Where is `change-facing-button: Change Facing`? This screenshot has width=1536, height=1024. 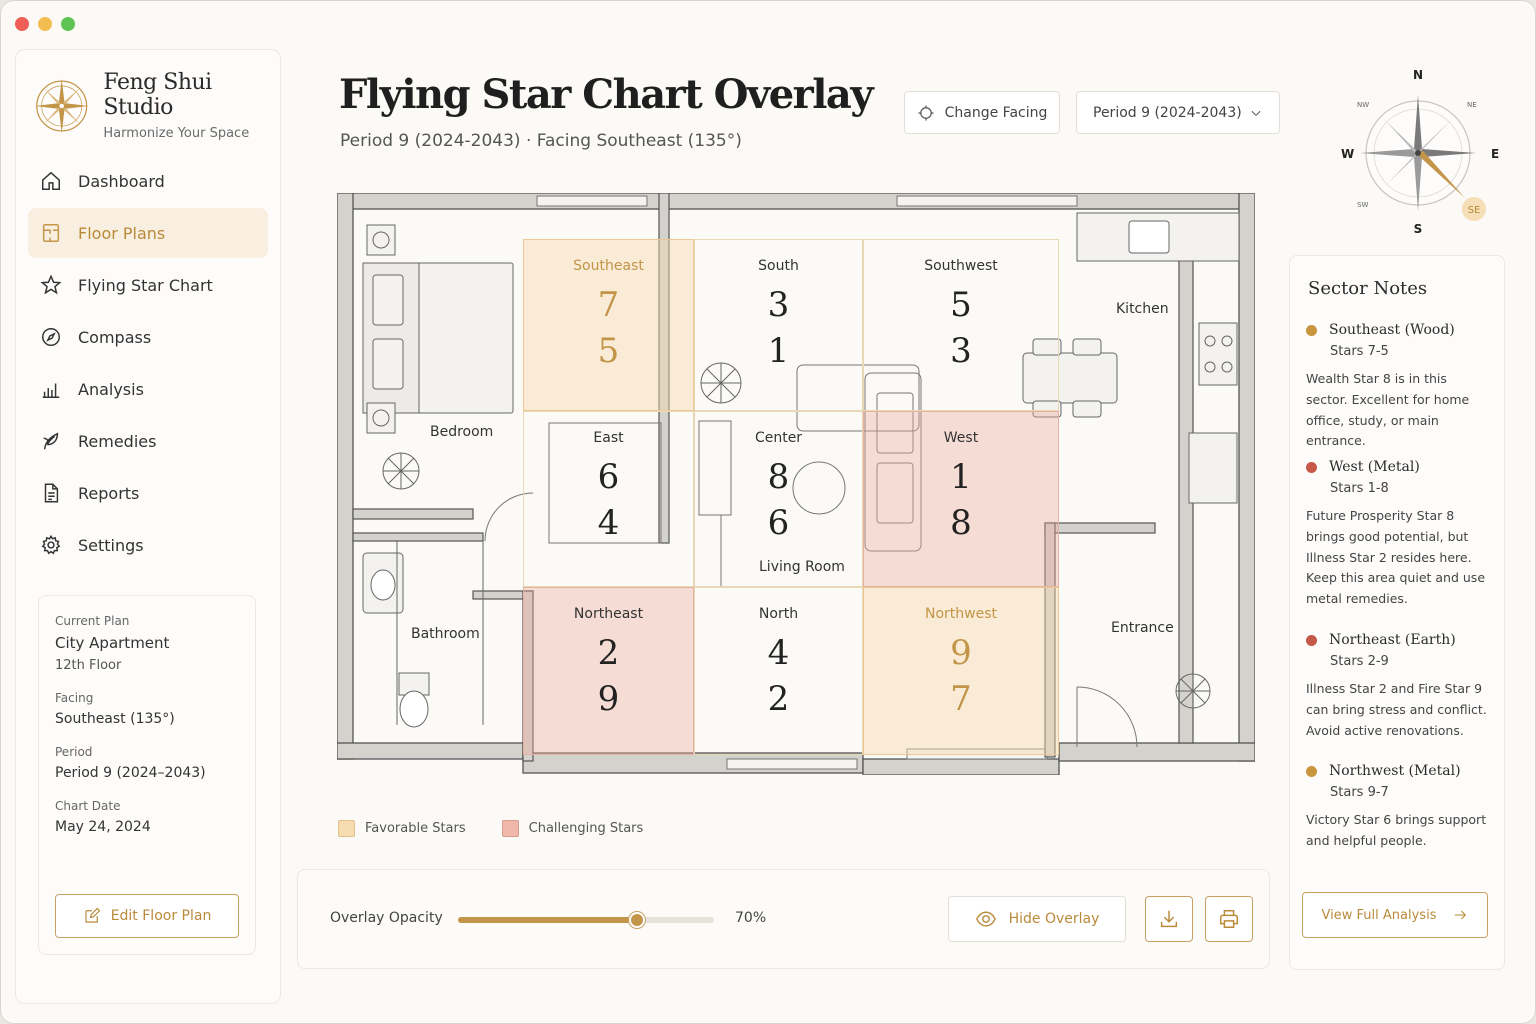 change-facing-button: Change Facing is located at coordinates (982, 112).